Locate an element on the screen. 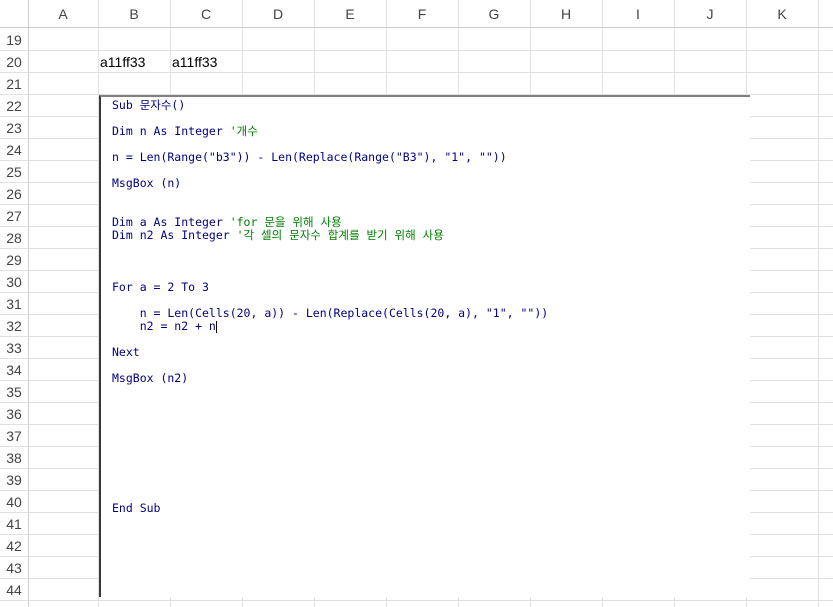  row-header-43: 43 is located at coordinates (14, 568).